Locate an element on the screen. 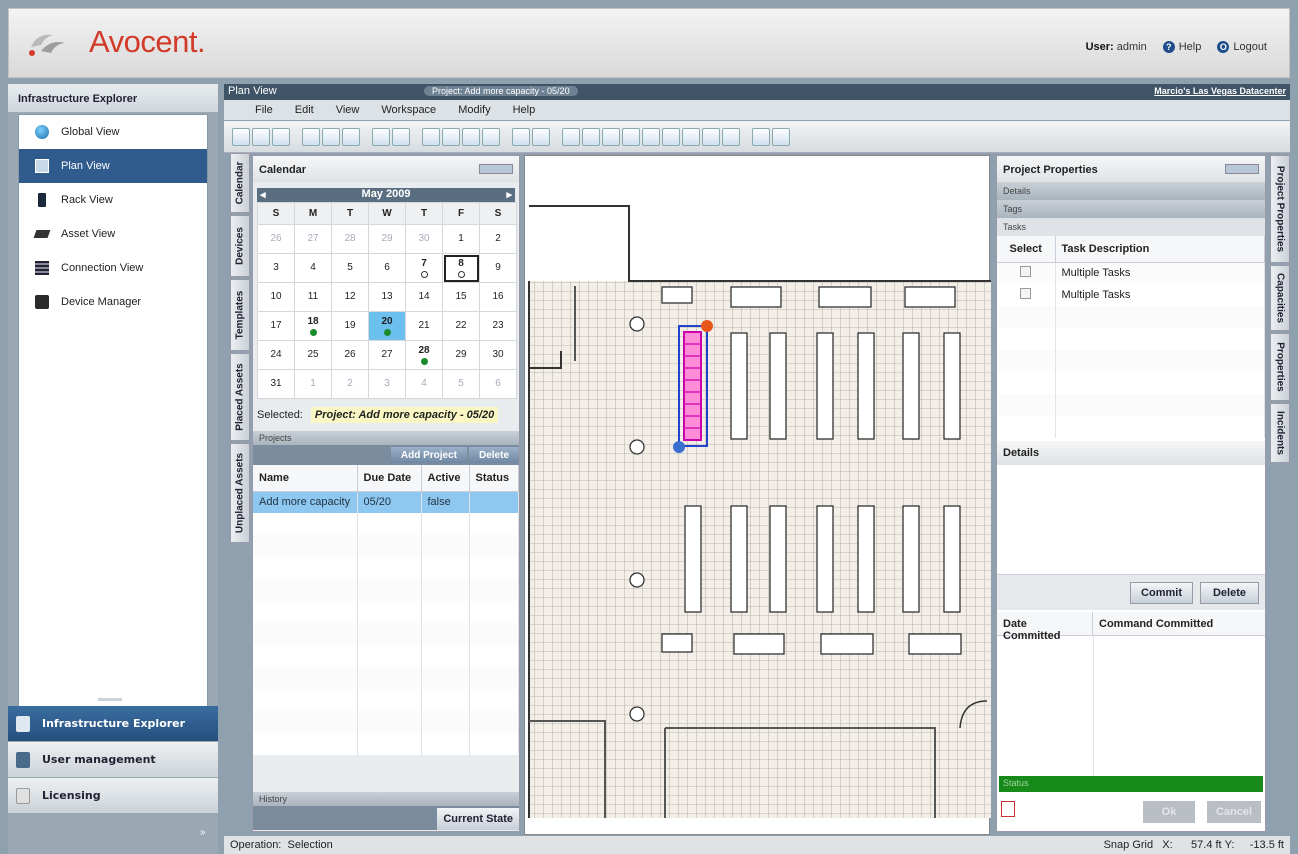 This screenshot has width=1298, height=854. calendar-day: 22 is located at coordinates (461, 326).